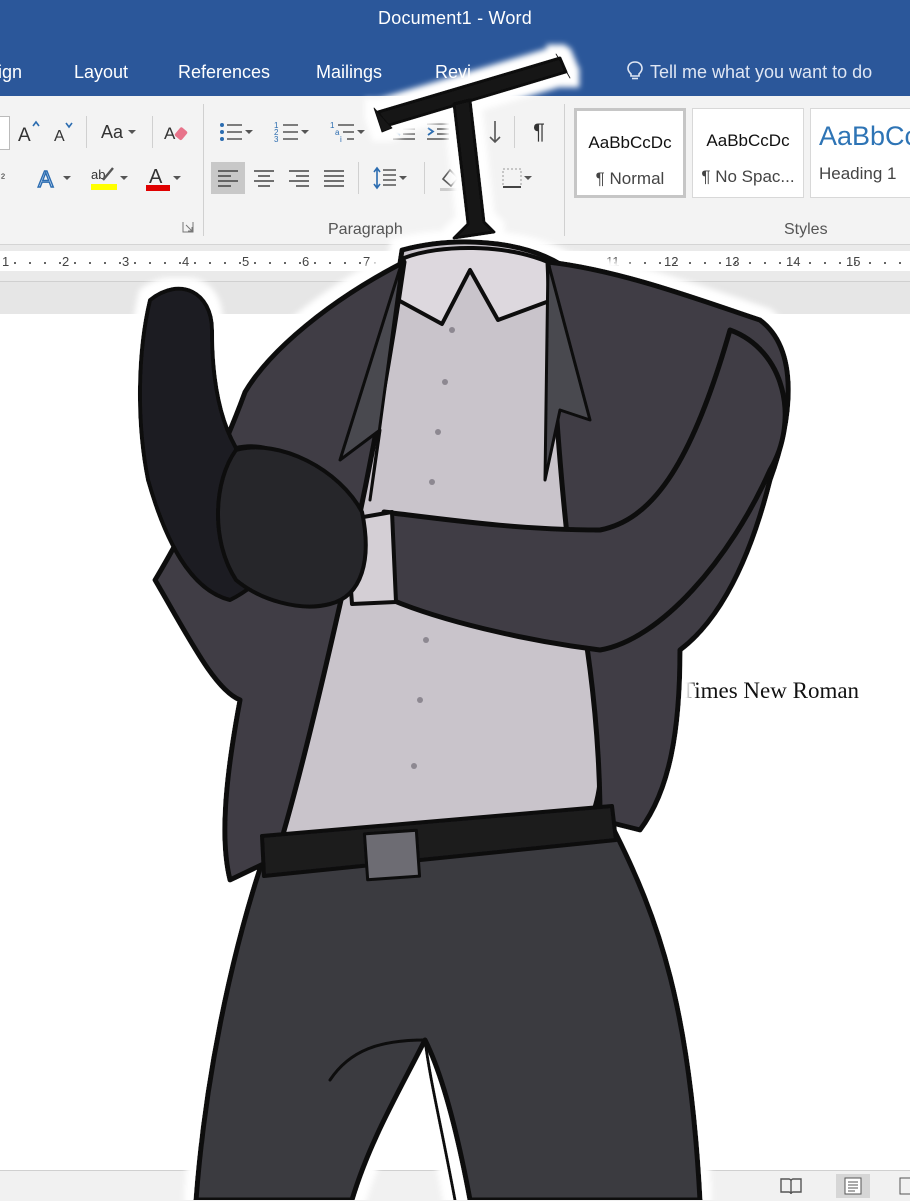 The image size is (910, 1201). I want to click on tab-view: ew, so click(559, 72).